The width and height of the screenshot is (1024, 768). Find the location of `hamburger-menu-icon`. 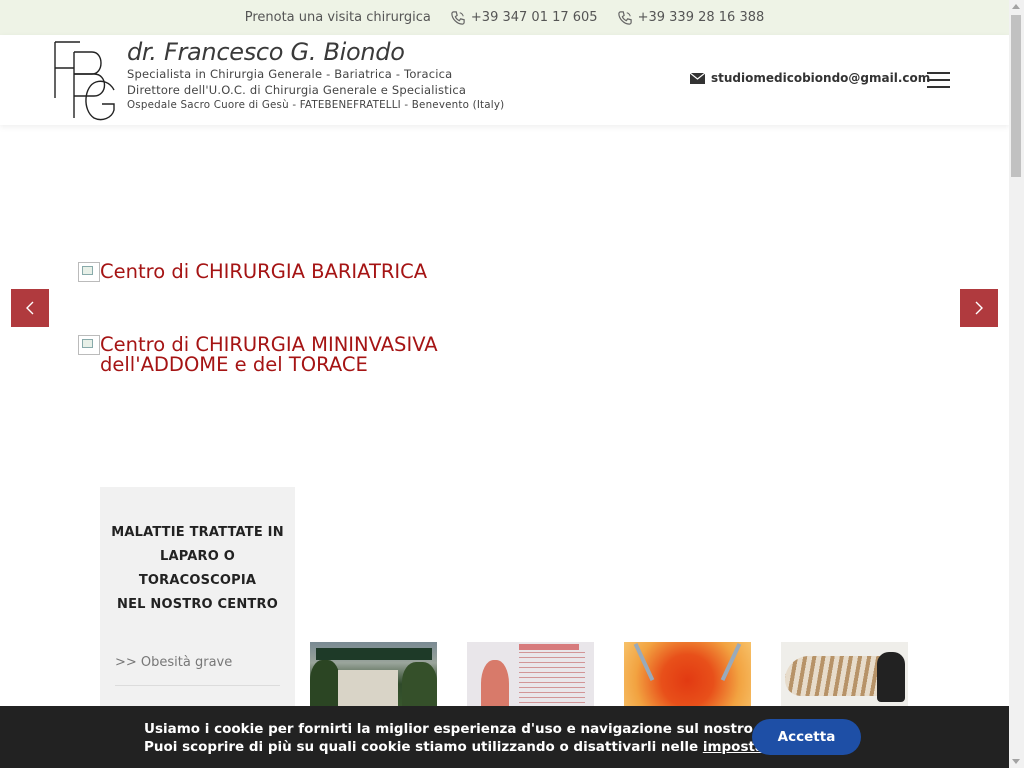

hamburger-menu-icon is located at coordinates (939, 81).